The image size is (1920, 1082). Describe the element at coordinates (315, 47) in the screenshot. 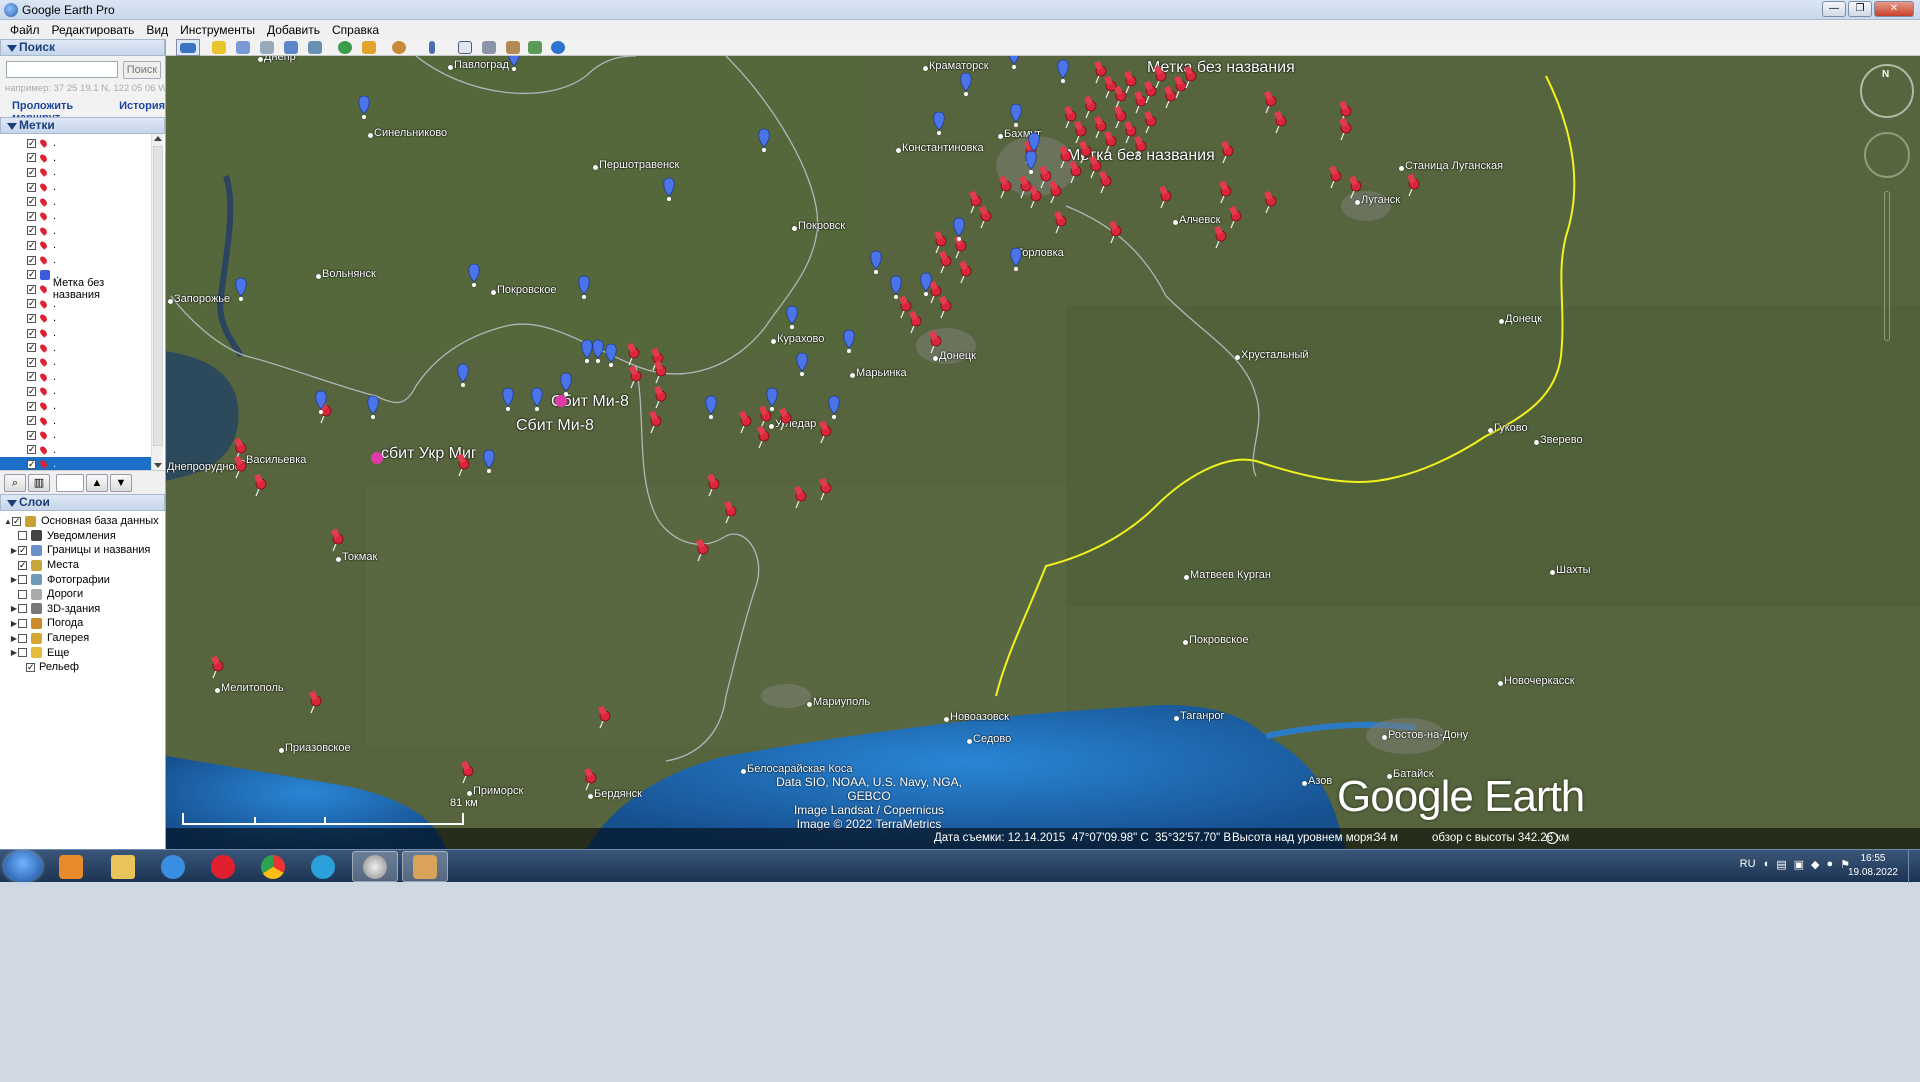

I see `record-tour-button` at that location.